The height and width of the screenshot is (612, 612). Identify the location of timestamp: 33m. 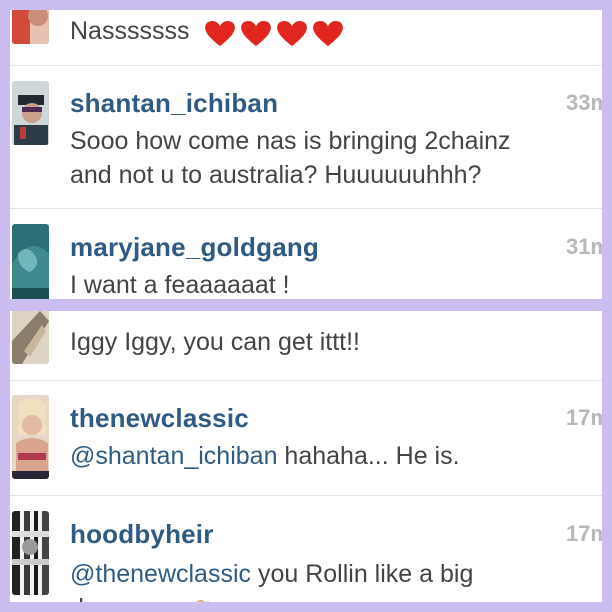
(583, 102).